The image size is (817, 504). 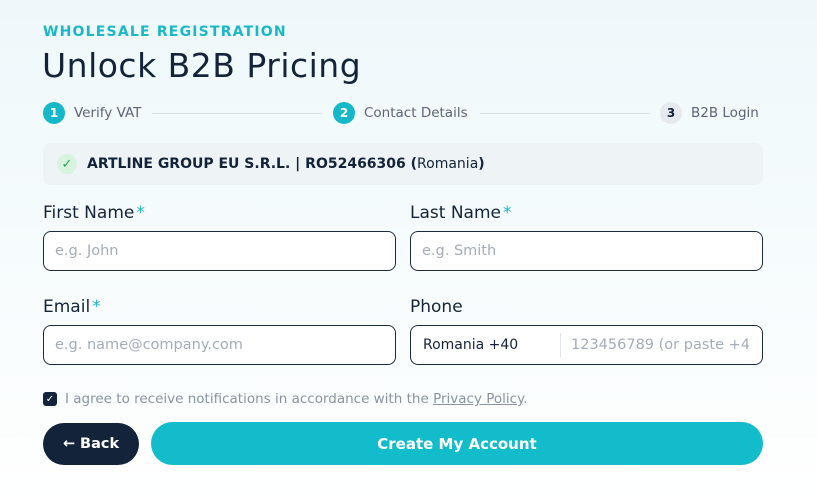 I want to click on step-label: Contact Details, so click(x=416, y=113).